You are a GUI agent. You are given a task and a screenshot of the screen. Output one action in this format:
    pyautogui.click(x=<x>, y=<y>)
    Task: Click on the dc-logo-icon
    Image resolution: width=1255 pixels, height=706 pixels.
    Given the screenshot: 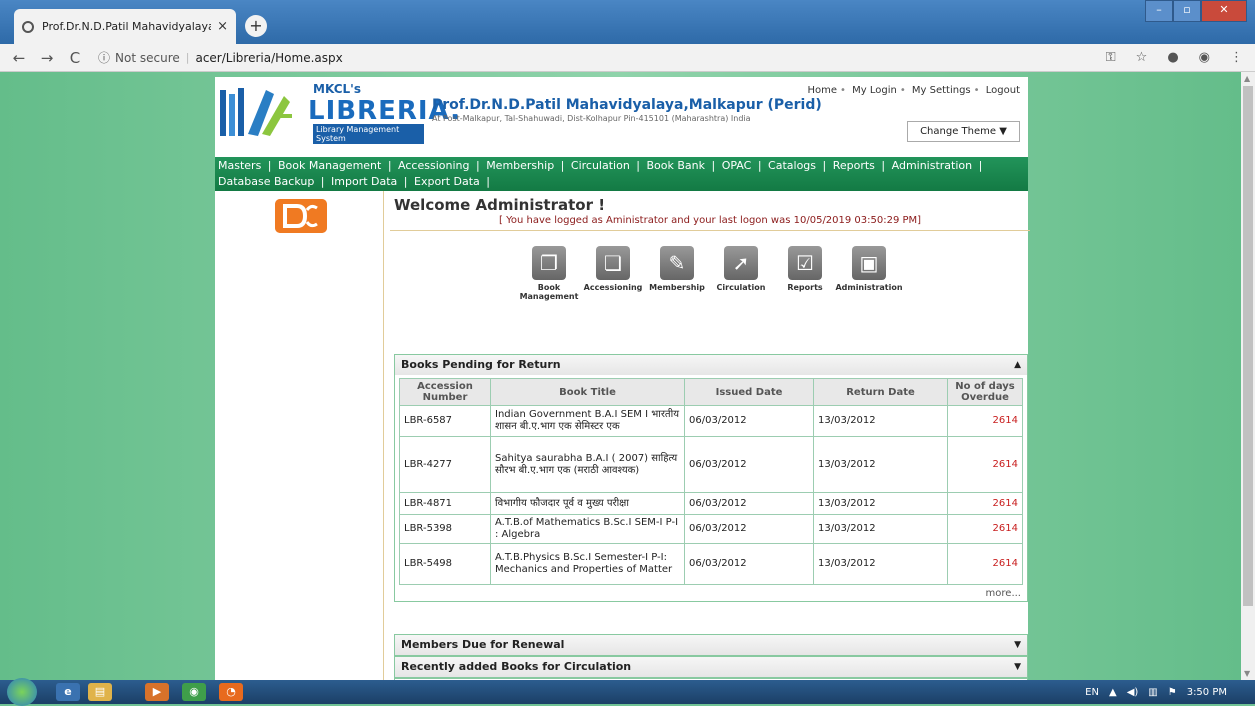 What is the action you would take?
    pyautogui.click(x=301, y=216)
    